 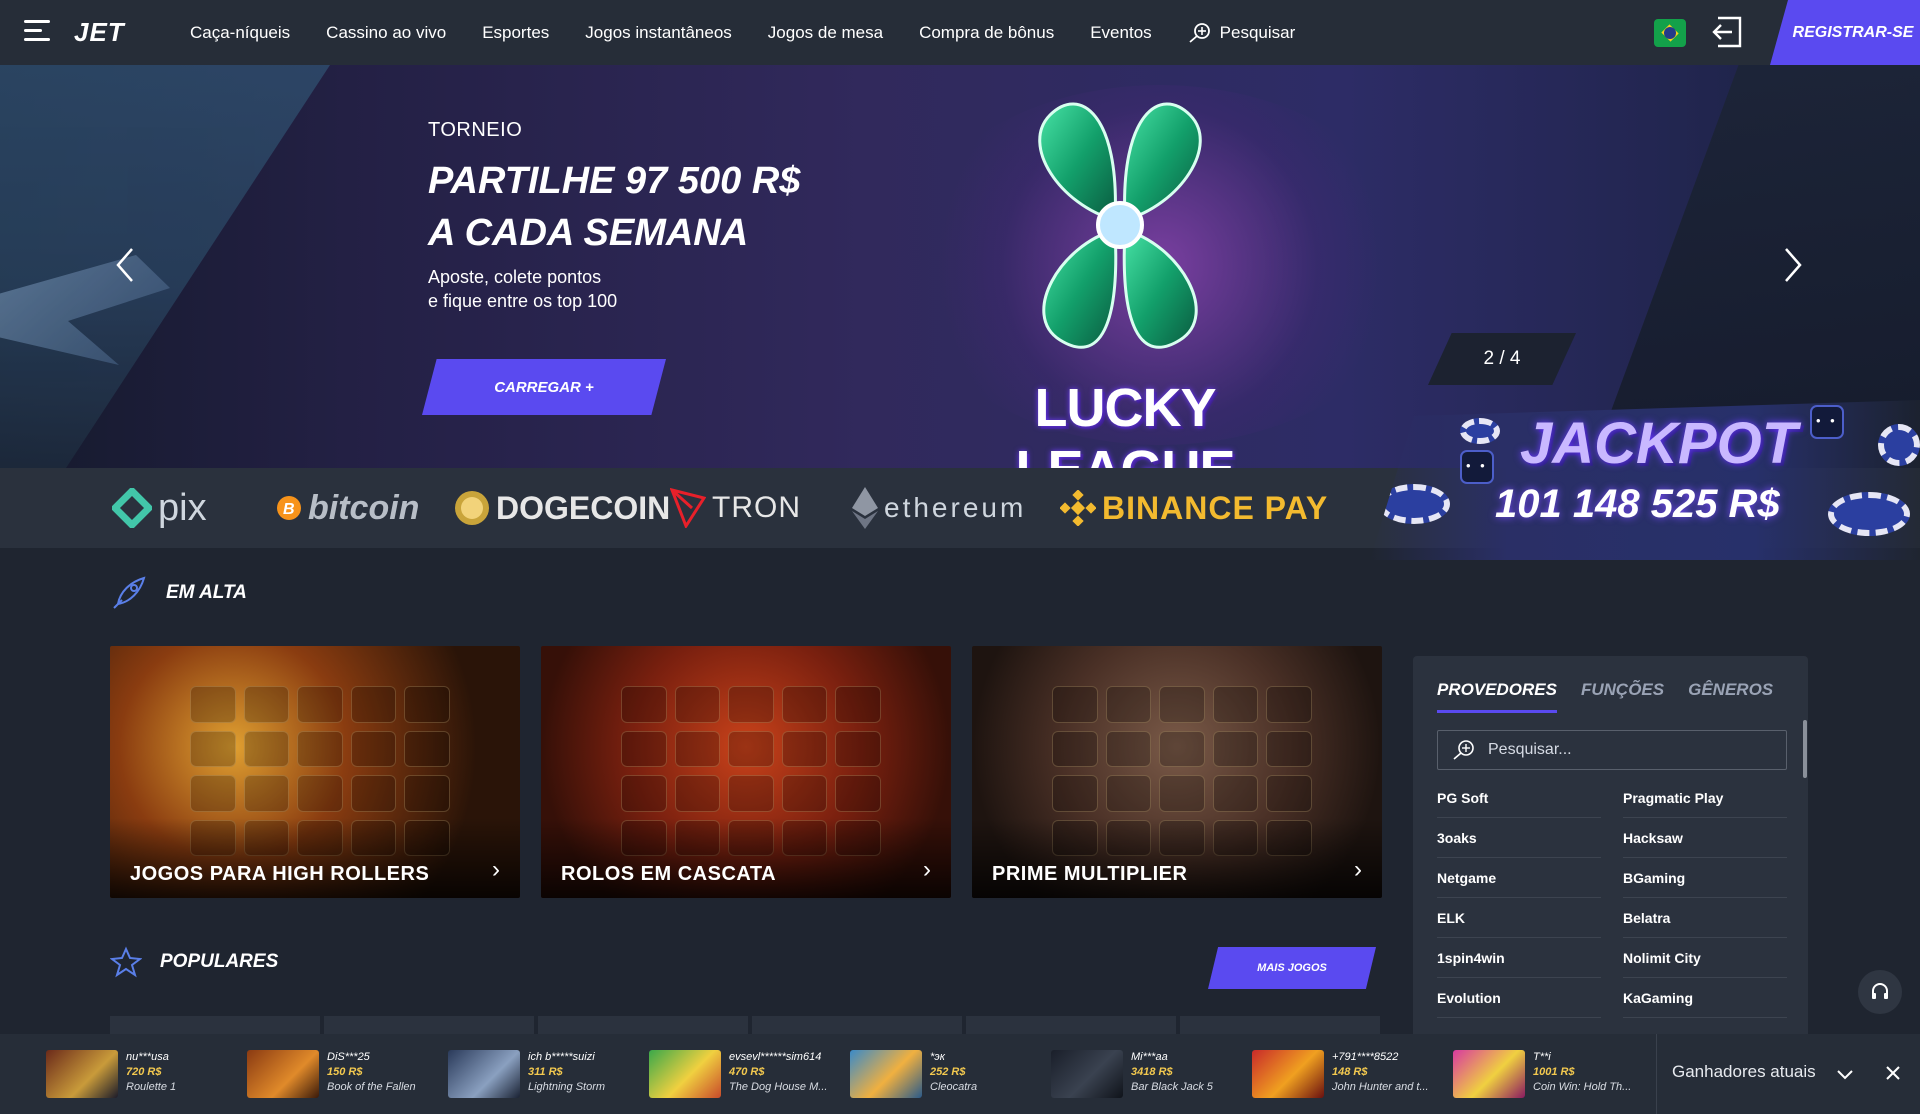 What do you see at coordinates (746, 772) in the screenshot?
I see `game-category-card: ROLOS EM CASCATA ›` at bounding box center [746, 772].